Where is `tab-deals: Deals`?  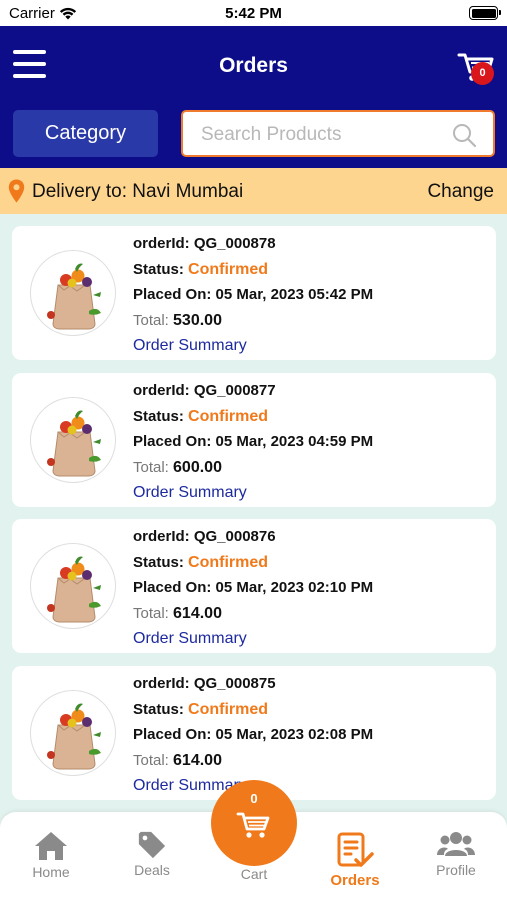 tab-deals: Deals is located at coordinates (152, 854).